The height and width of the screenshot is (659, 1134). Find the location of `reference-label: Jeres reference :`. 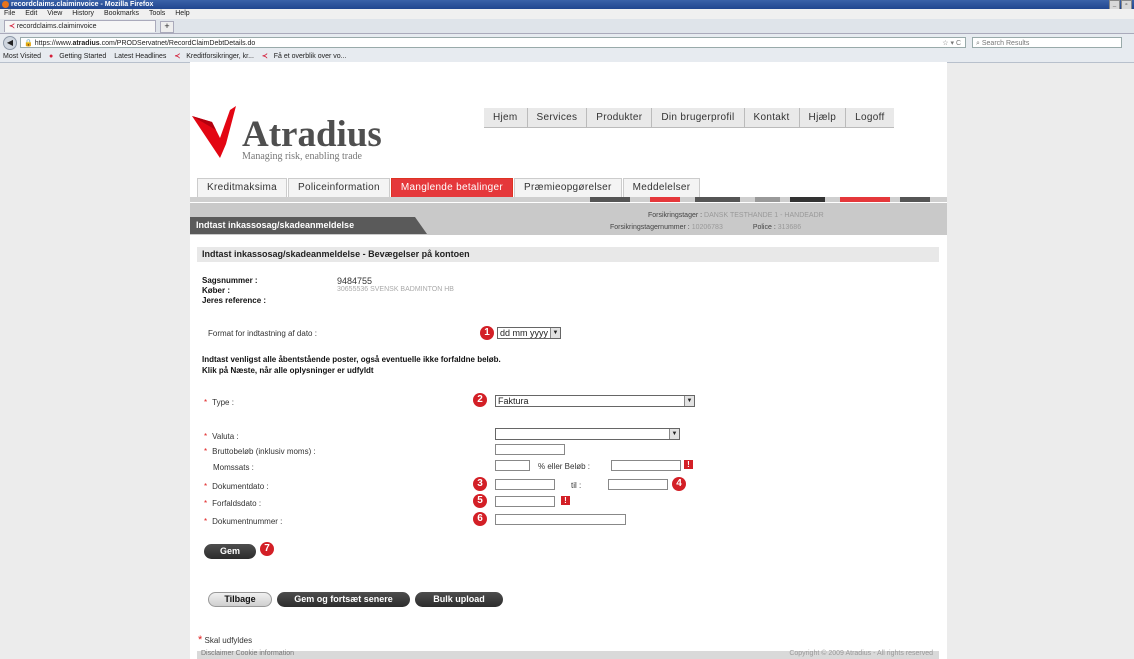

reference-label: Jeres reference : is located at coordinates (234, 300).